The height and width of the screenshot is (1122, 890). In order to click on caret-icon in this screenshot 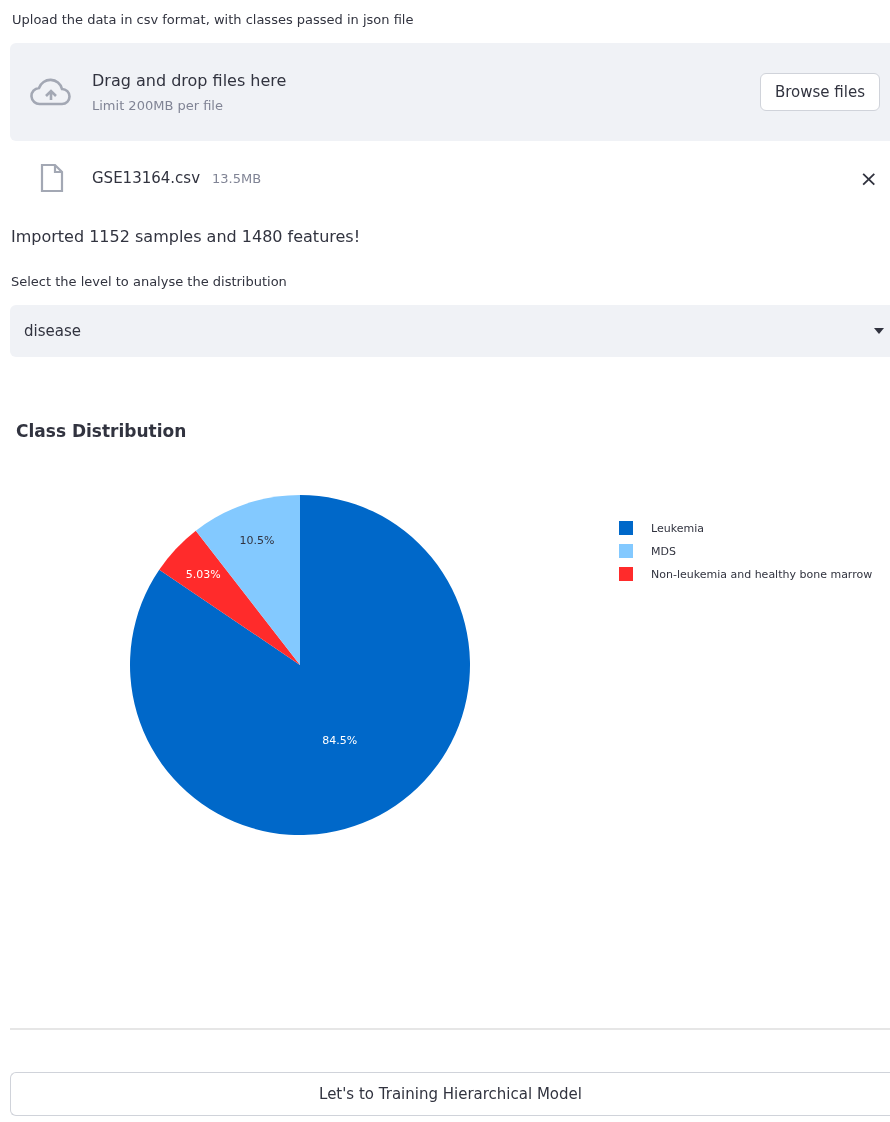, I will do `click(879, 331)`.